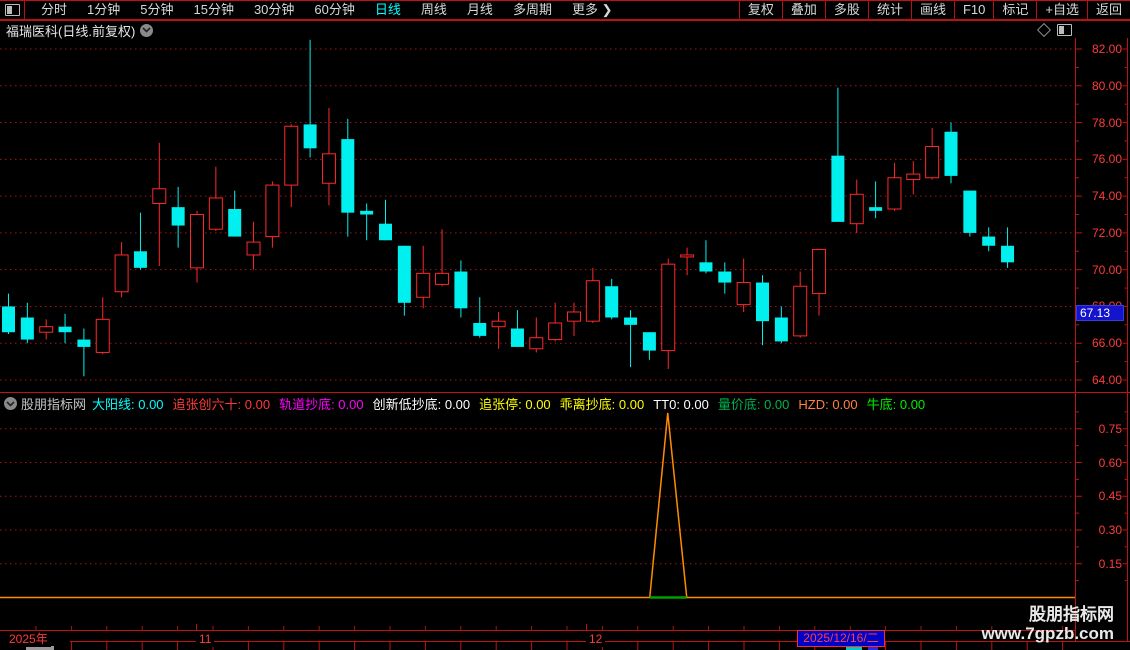 The image size is (1130, 650). I want to click on watermark: 股朋指标网 www.7gpzb.com, so click(1047, 624).